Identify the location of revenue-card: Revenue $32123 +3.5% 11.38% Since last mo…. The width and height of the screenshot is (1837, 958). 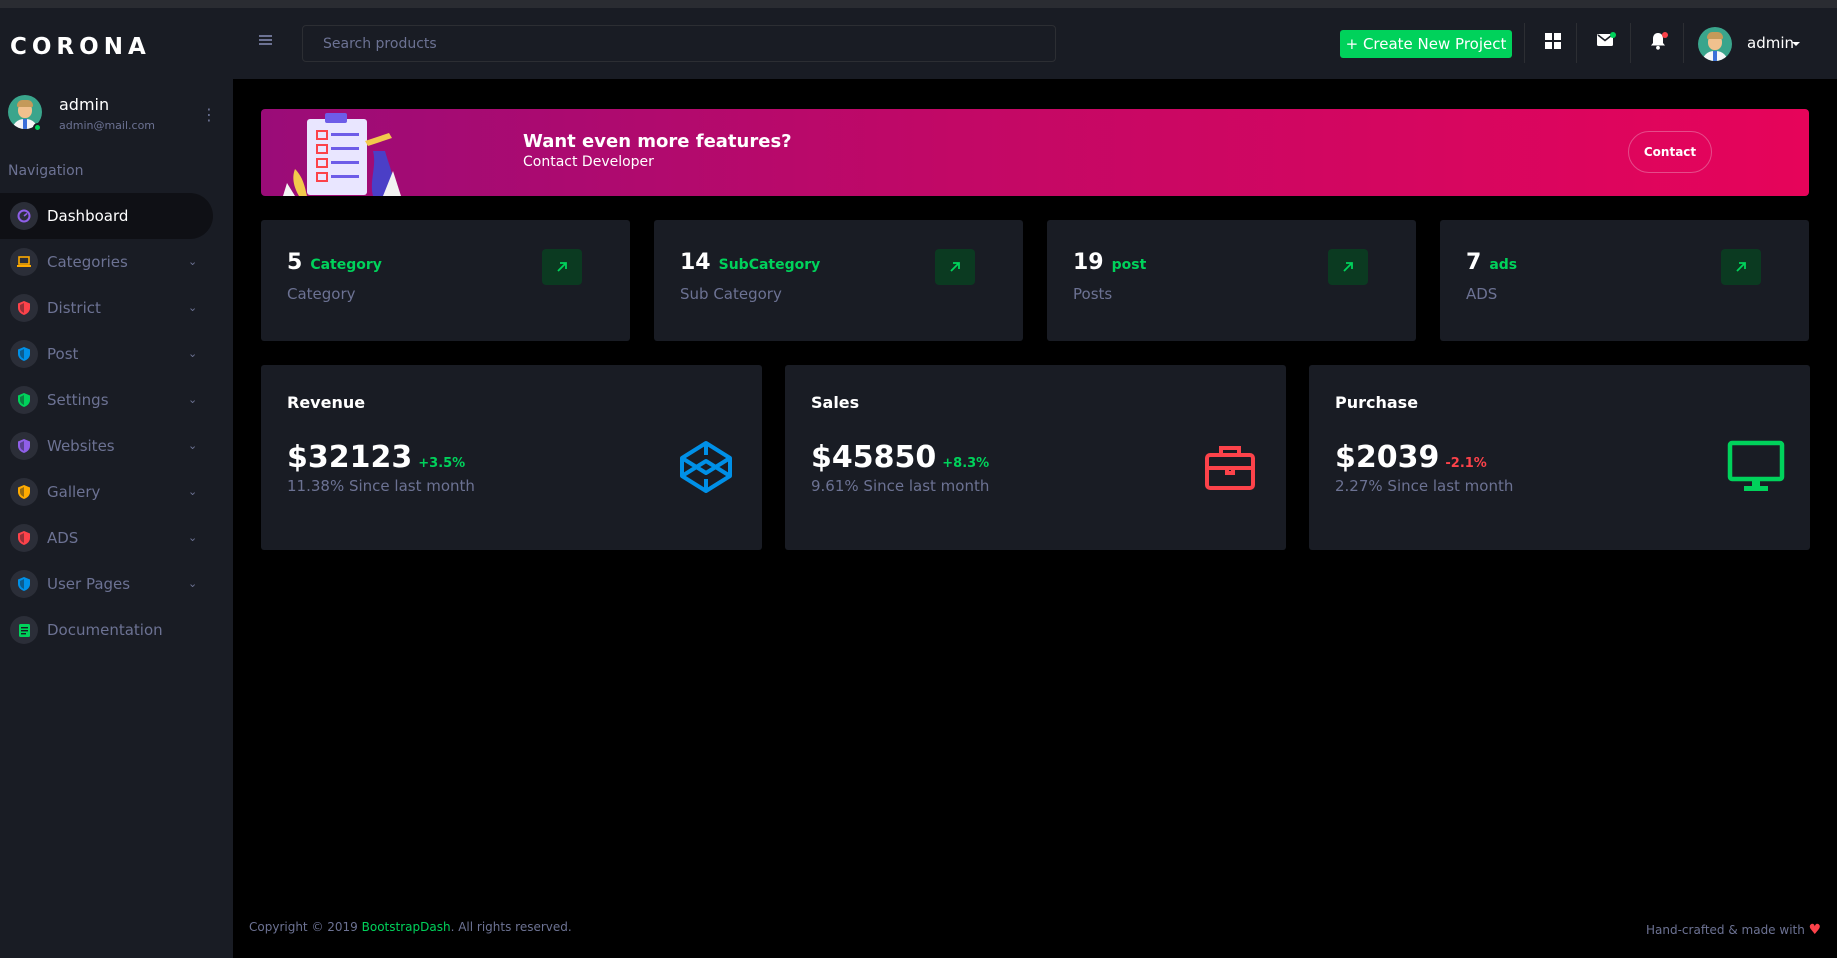
(511, 457).